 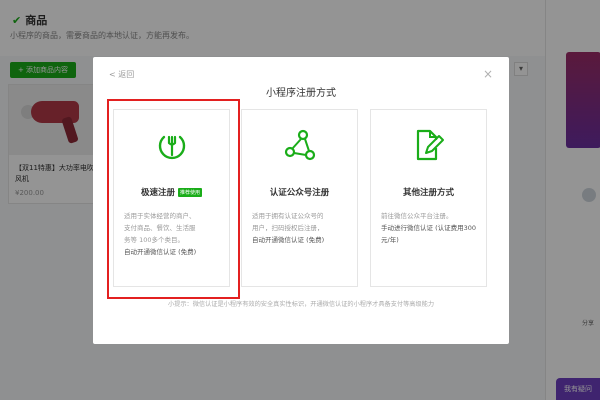 I want to click on option-name: 认证公众号注册, so click(x=299, y=193).